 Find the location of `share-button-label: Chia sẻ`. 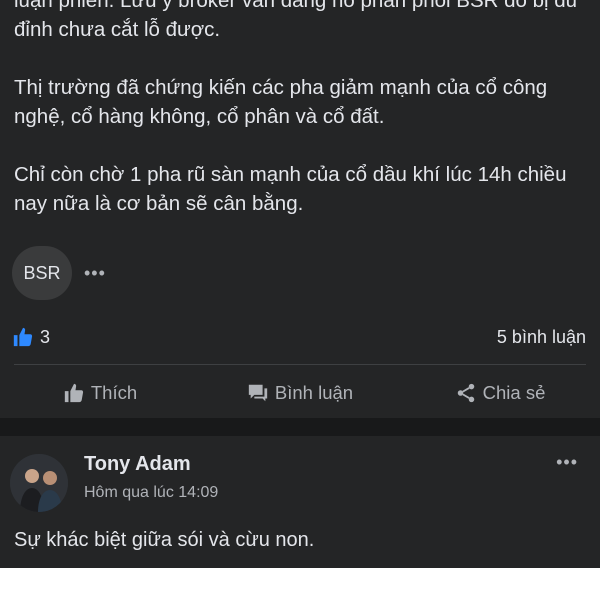

share-button-label: Chia sẻ is located at coordinates (514, 392).